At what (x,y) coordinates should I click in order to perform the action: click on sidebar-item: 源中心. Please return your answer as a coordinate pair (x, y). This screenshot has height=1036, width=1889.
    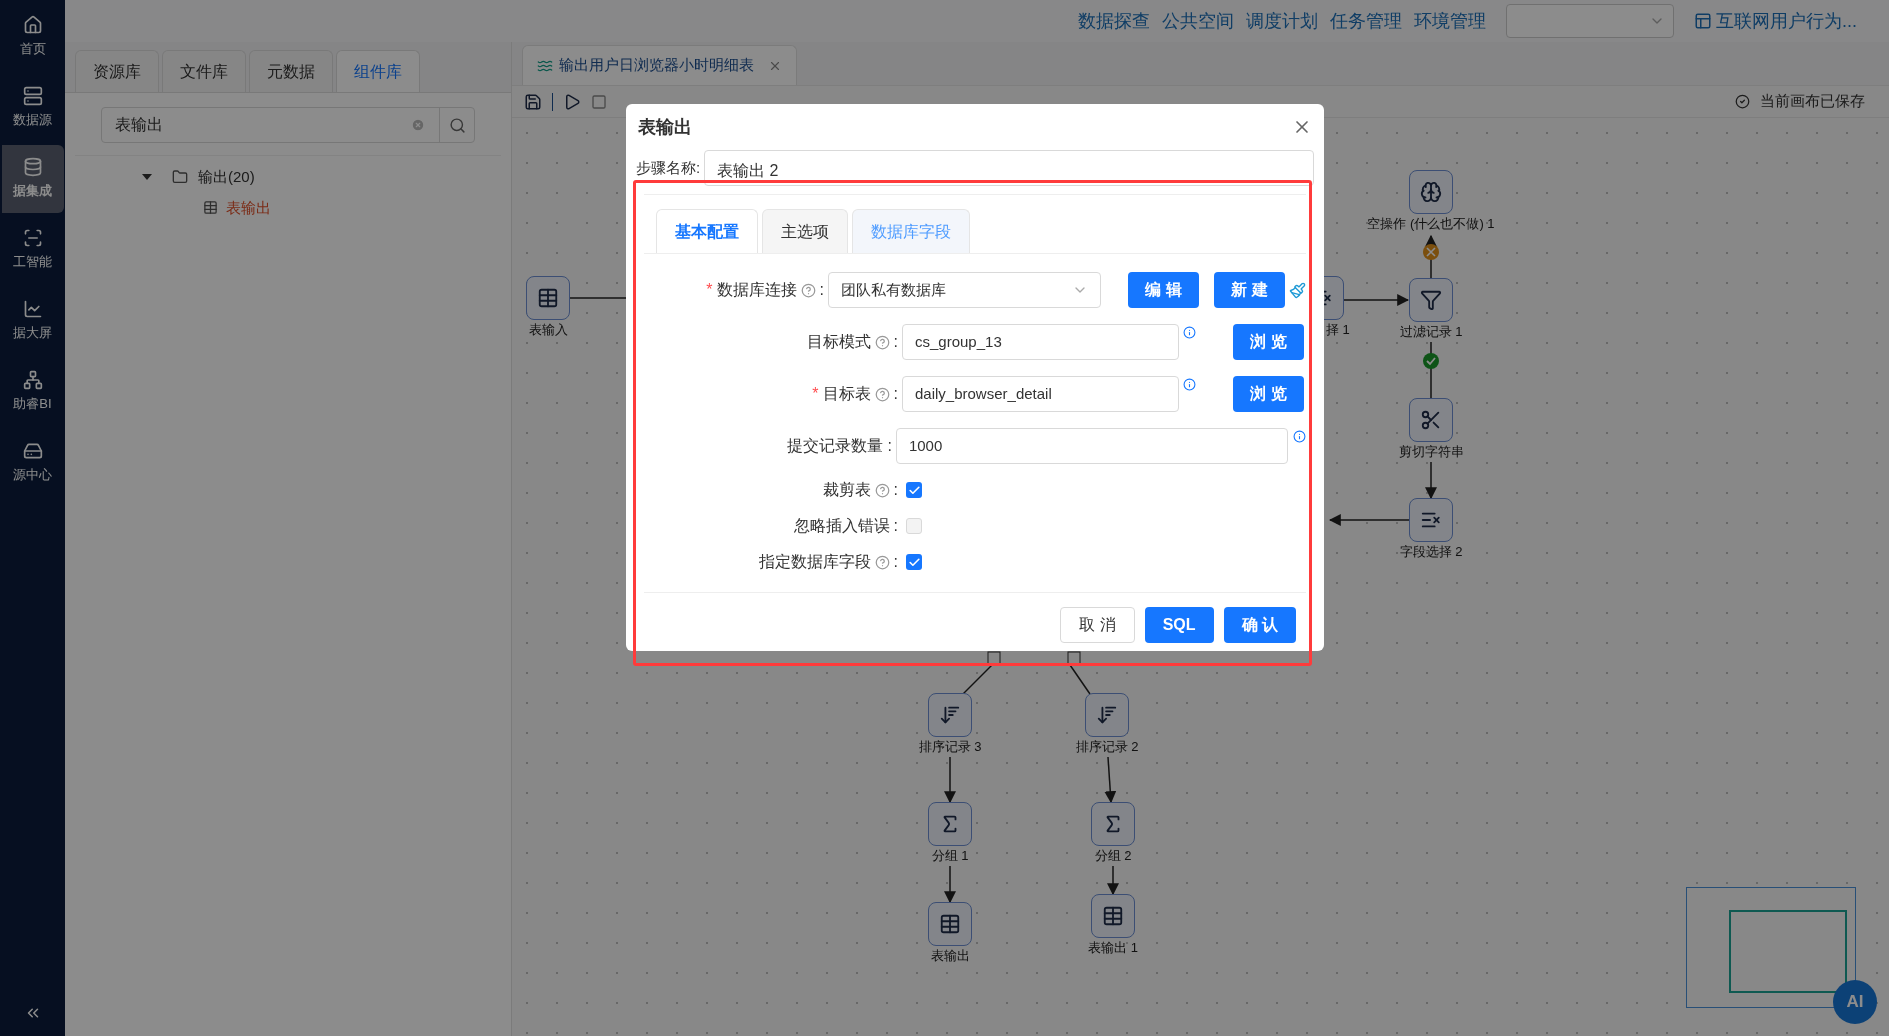
    Looking at the image, I should click on (32, 463).